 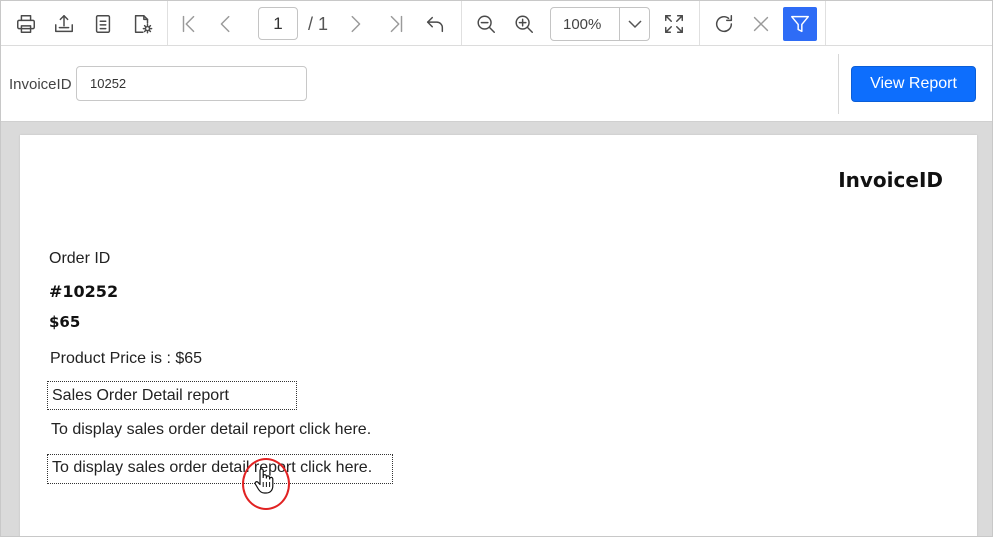 I want to click on zoom-out-icon, so click(x=486, y=24).